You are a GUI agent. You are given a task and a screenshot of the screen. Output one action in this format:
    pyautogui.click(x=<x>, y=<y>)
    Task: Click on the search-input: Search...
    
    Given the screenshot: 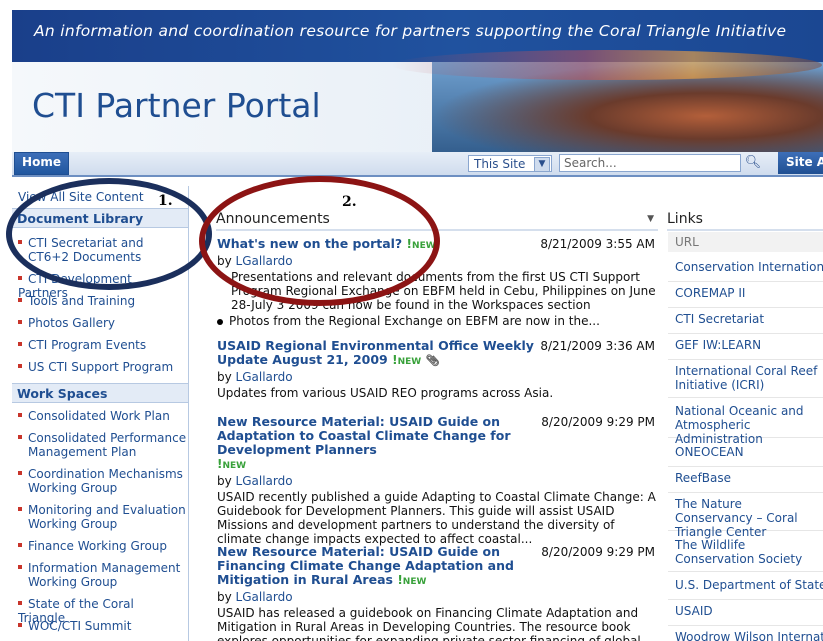 What is the action you would take?
    pyautogui.click(x=650, y=163)
    